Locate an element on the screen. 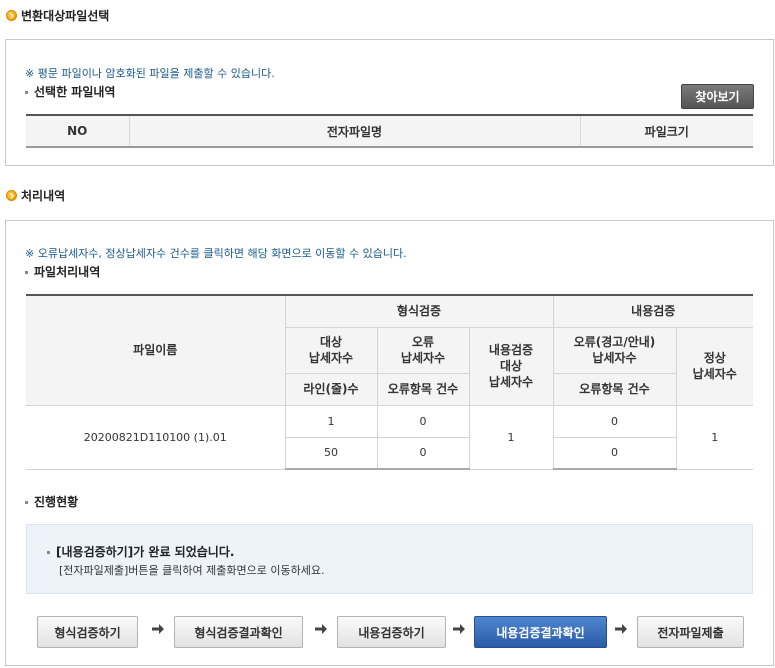 This screenshot has width=775, height=668. header-line: 오류(경고/안내) is located at coordinates (614, 342).